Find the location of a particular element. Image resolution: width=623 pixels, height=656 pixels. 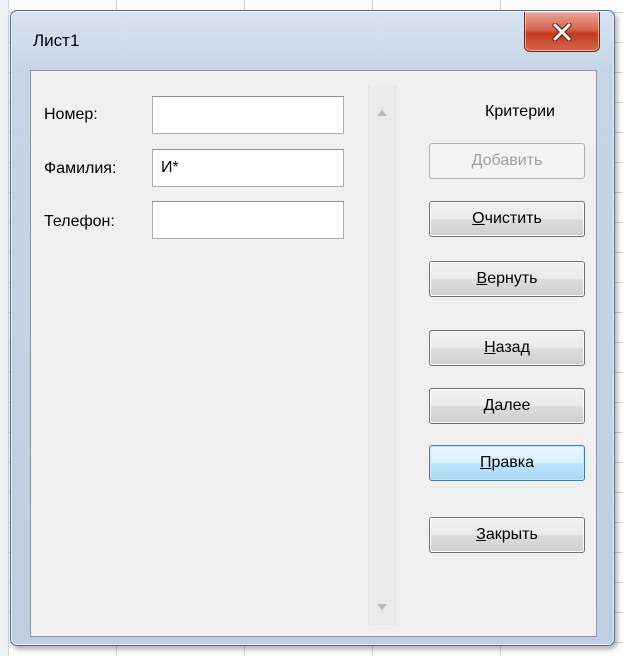

back-button-label: азад is located at coordinates (512, 347).